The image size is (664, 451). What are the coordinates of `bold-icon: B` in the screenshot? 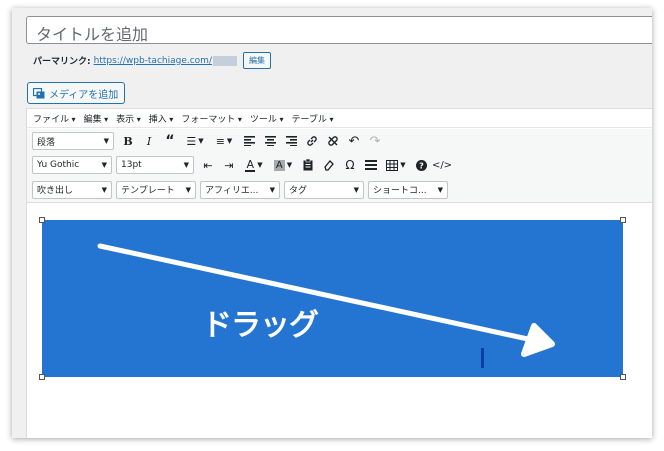 It's located at (128, 141).